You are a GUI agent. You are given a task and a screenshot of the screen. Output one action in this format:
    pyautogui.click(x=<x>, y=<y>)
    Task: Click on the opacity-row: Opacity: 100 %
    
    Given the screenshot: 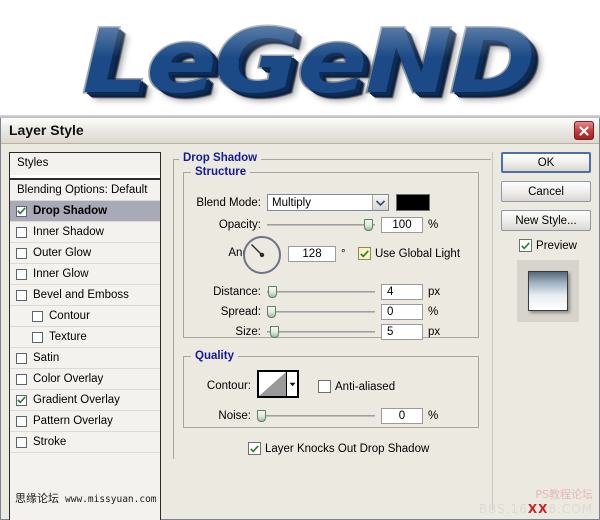 What is the action you would take?
    pyautogui.click(x=316, y=225)
    